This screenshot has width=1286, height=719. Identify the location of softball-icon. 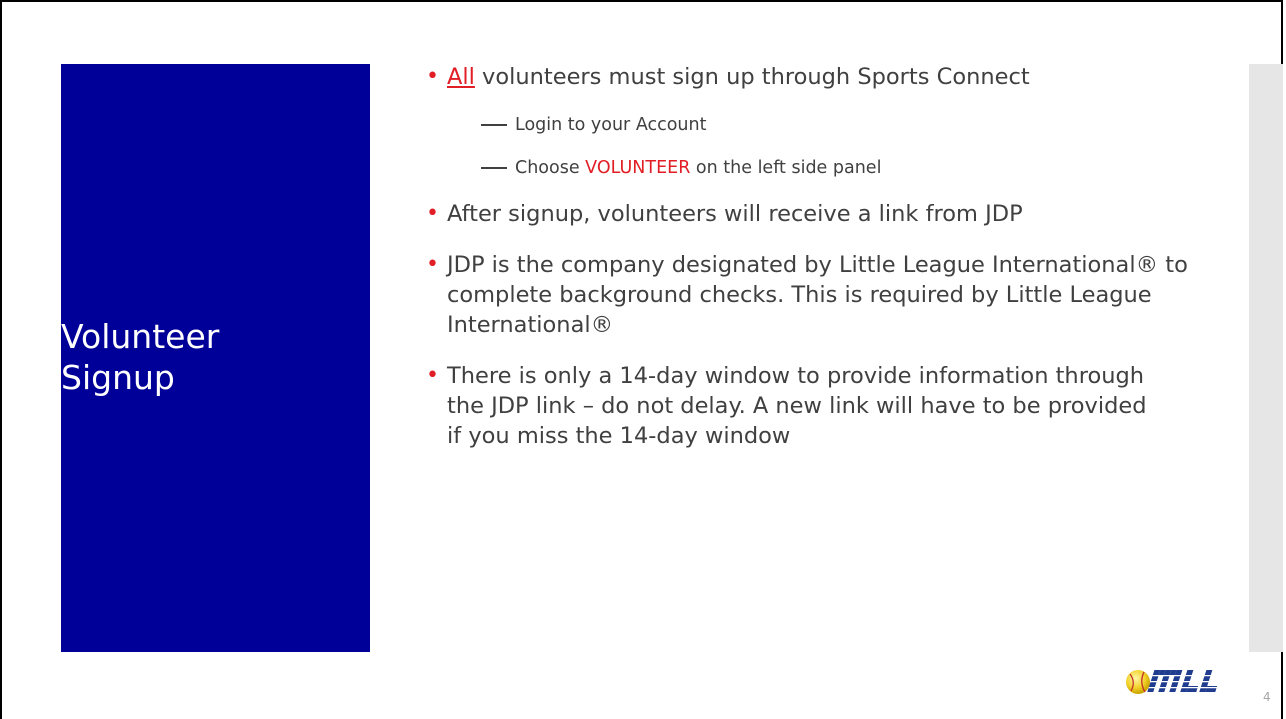
(1138, 682).